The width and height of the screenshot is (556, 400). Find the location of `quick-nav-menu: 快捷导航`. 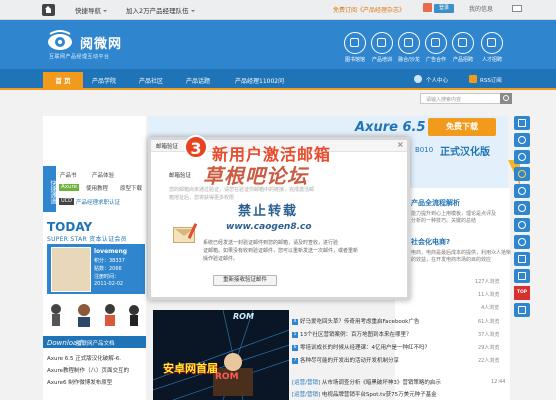

quick-nav-menu: 快捷导航 is located at coordinates (91, 10).